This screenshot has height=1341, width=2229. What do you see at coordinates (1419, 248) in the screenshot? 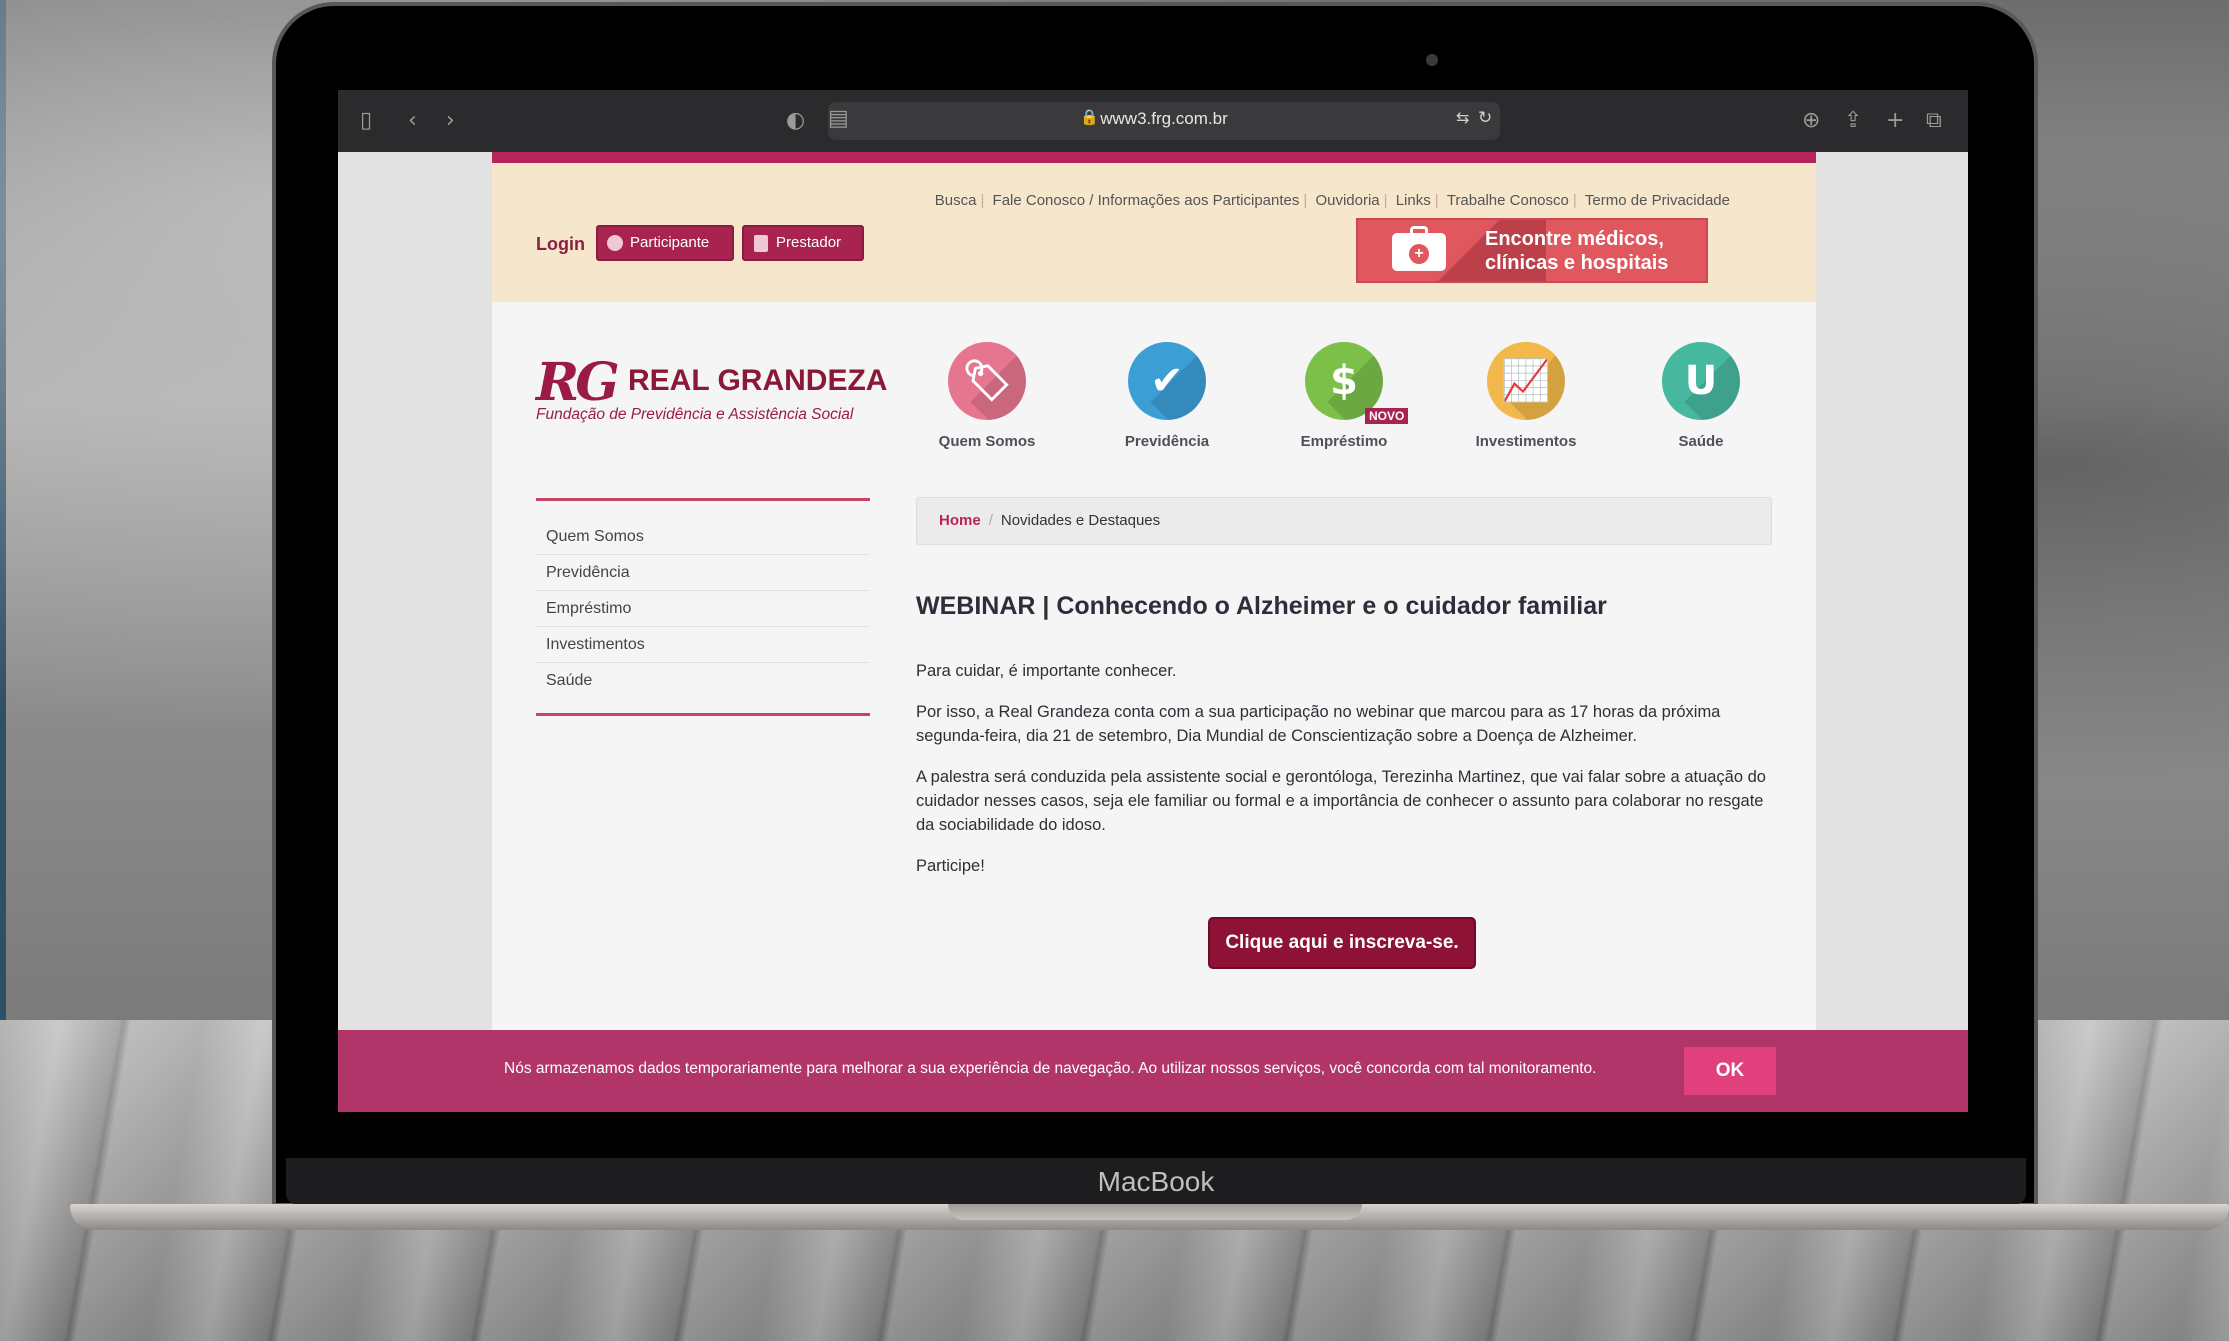
I see `medical-kit-icon: +` at bounding box center [1419, 248].